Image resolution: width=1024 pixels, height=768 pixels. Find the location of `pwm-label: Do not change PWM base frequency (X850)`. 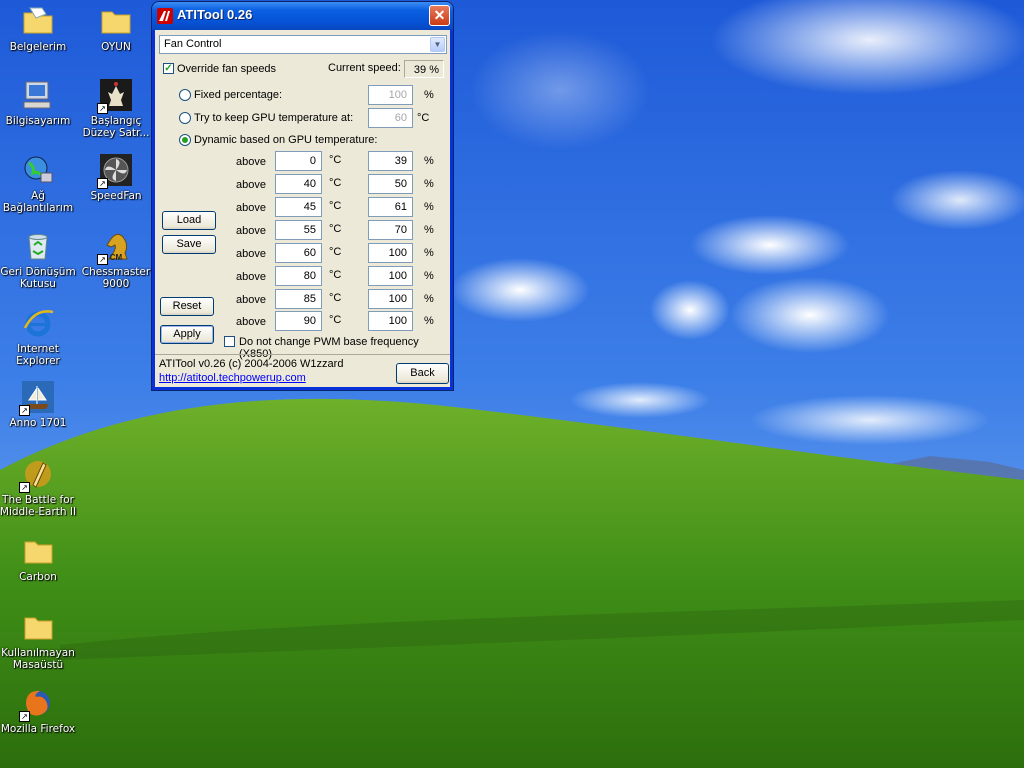

pwm-label: Do not change PWM base frequency (X850) is located at coordinates (329, 348).